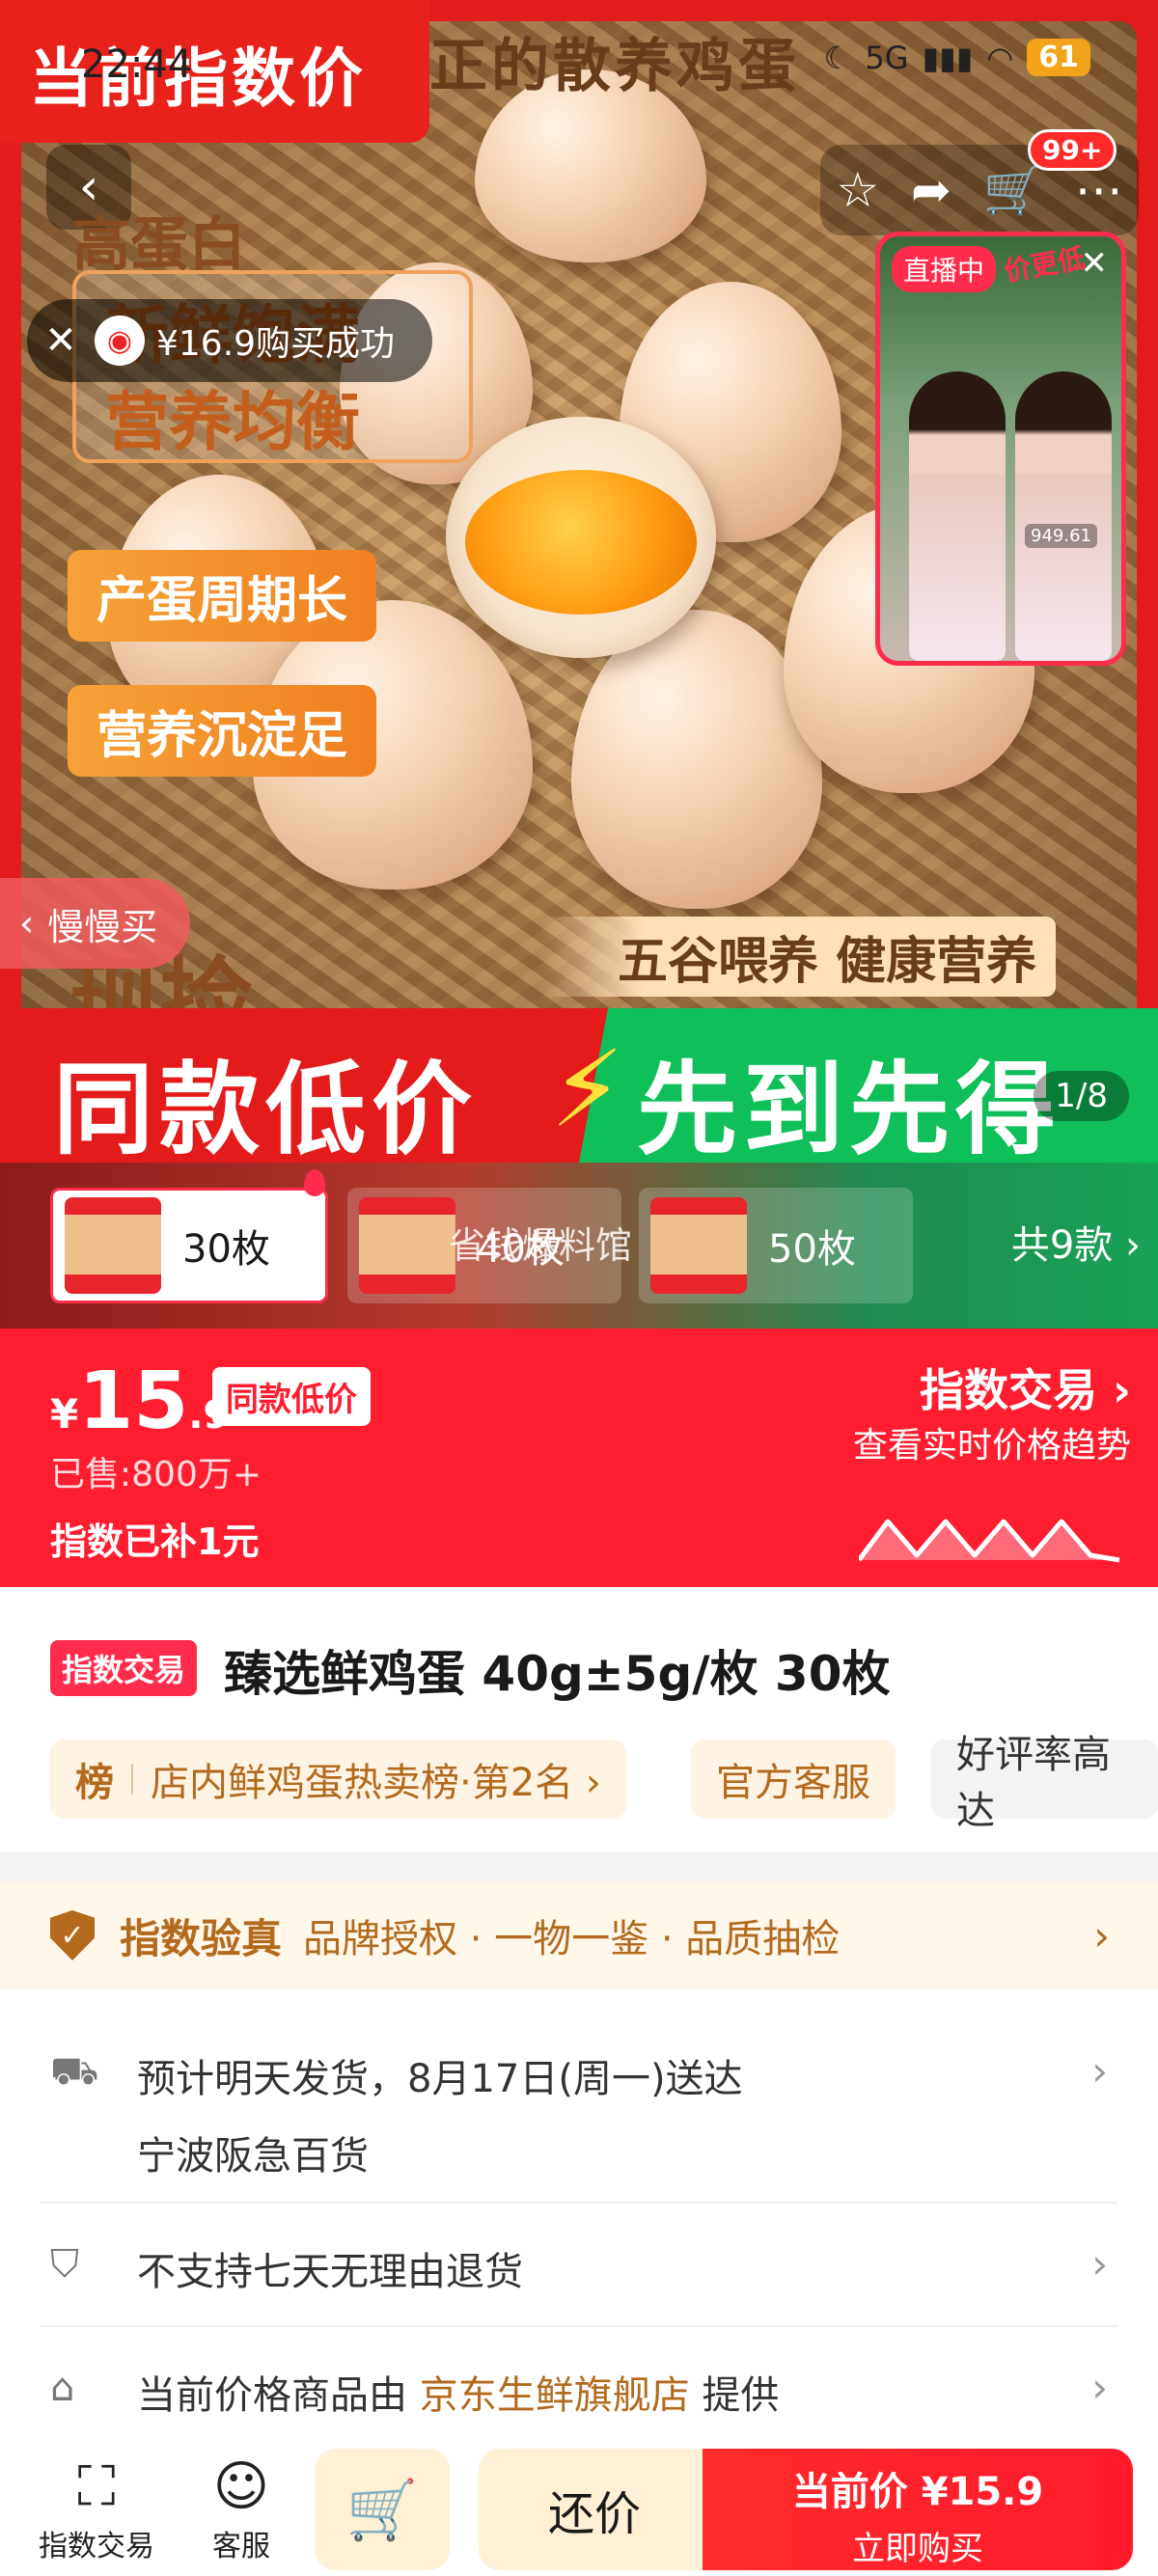 This screenshot has width=1158, height=2576. Describe the element at coordinates (1044, 1783) in the screenshot. I see `good-rating-chip: 好评率高达` at that location.